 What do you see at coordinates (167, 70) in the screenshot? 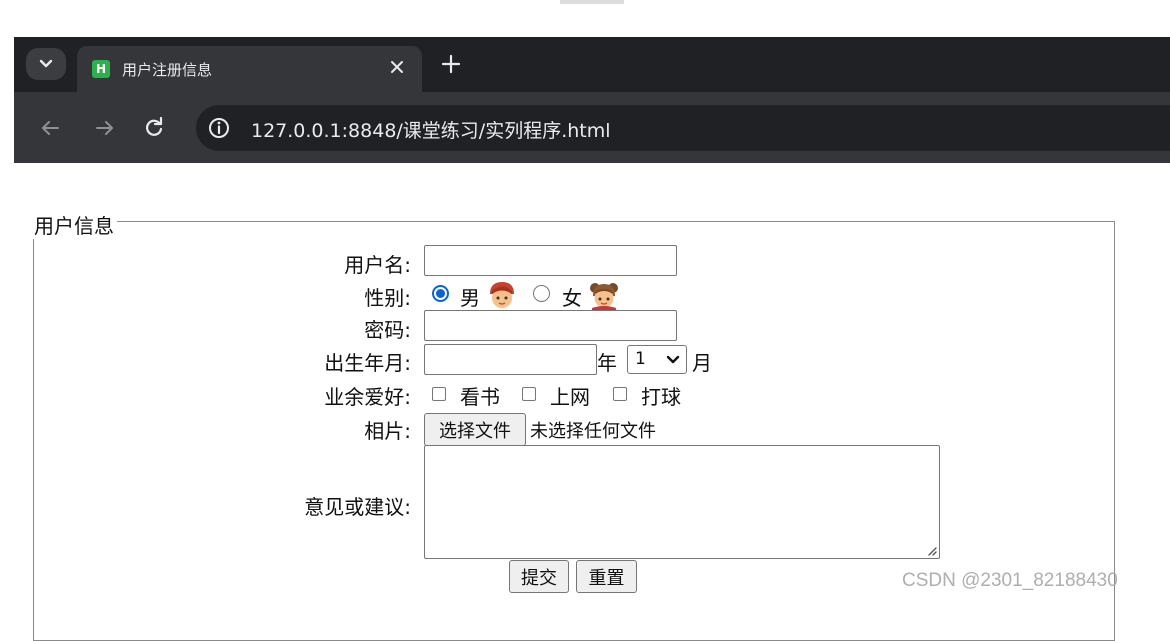
I see `tab-title: 用户注册信息` at bounding box center [167, 70].